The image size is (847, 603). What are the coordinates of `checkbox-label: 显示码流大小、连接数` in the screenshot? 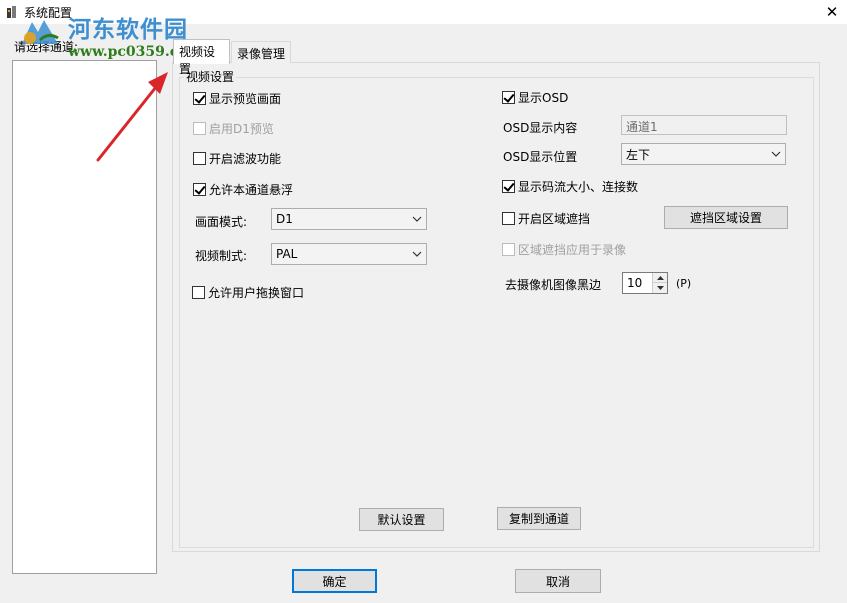 It's located at (578, 186).